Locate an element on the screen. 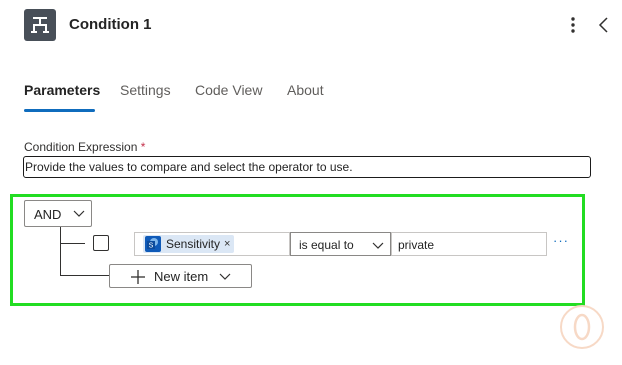 Image resolution: width=622 pixels, height=365 pixels. svg-text: S is located at coordinates (151, 246).